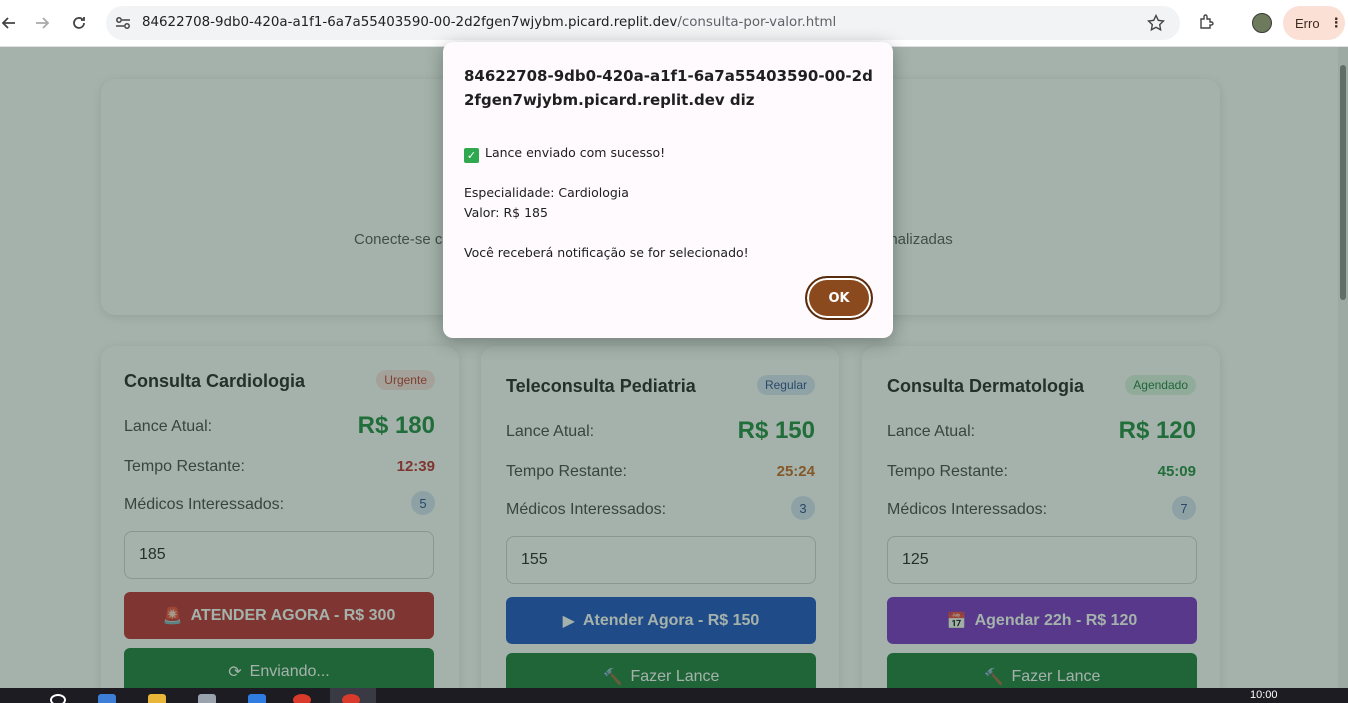  Describe the element at coordinates (506, 212) in the screenshot. I see `dialog-valor: Valor: R$ 185` at that location.